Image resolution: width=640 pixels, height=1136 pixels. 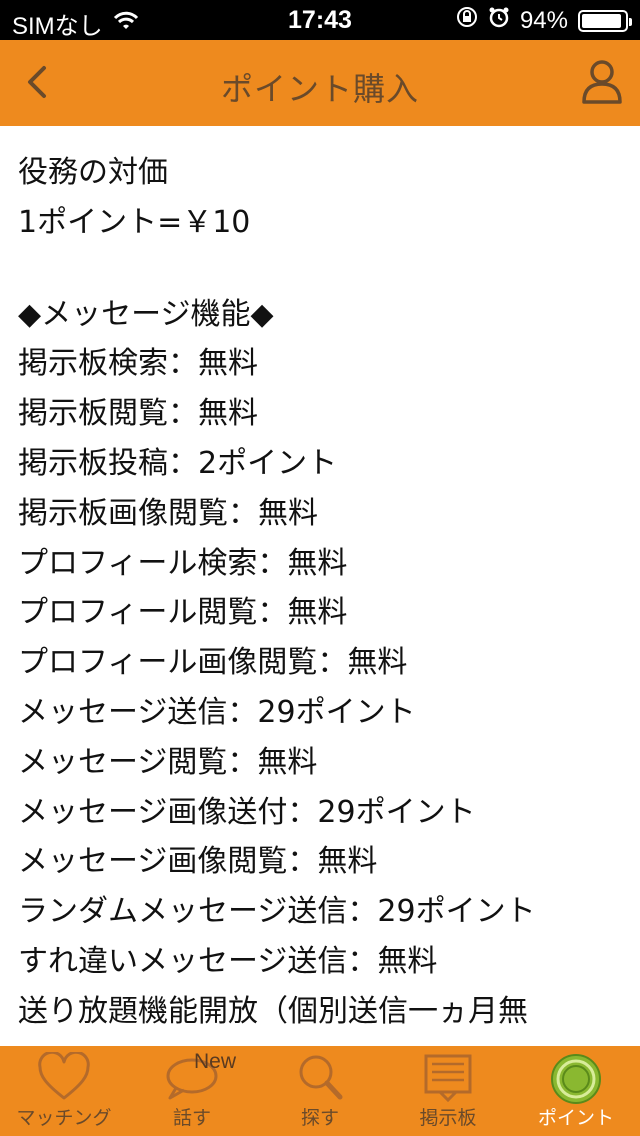 I want to click on tab-board: 掲示板, so click(x=448, y=1091).